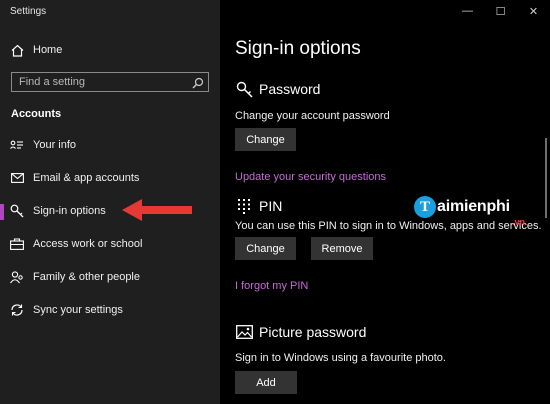  I want to click on app-title: Settings, so click(28, 11).